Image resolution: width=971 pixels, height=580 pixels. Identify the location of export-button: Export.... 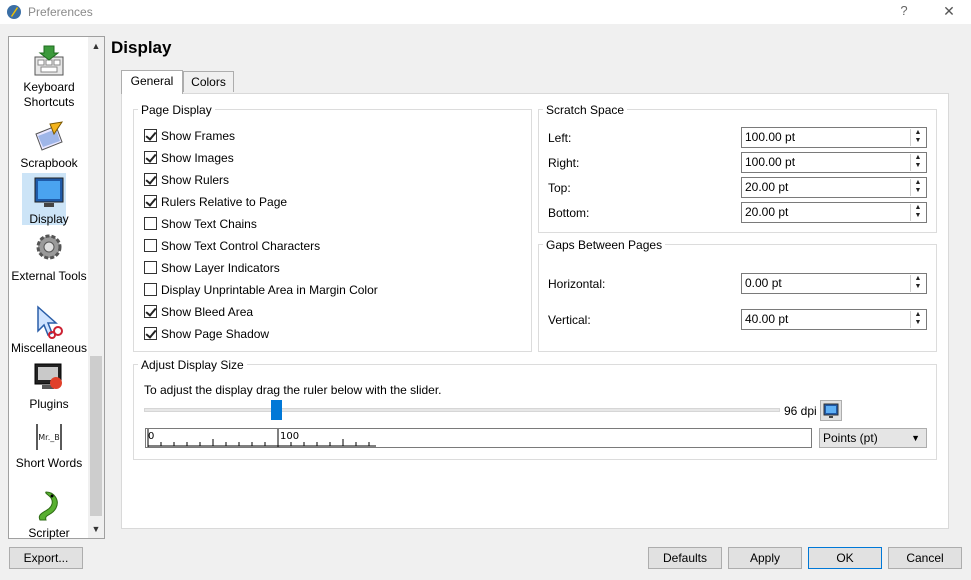
(46, 558).